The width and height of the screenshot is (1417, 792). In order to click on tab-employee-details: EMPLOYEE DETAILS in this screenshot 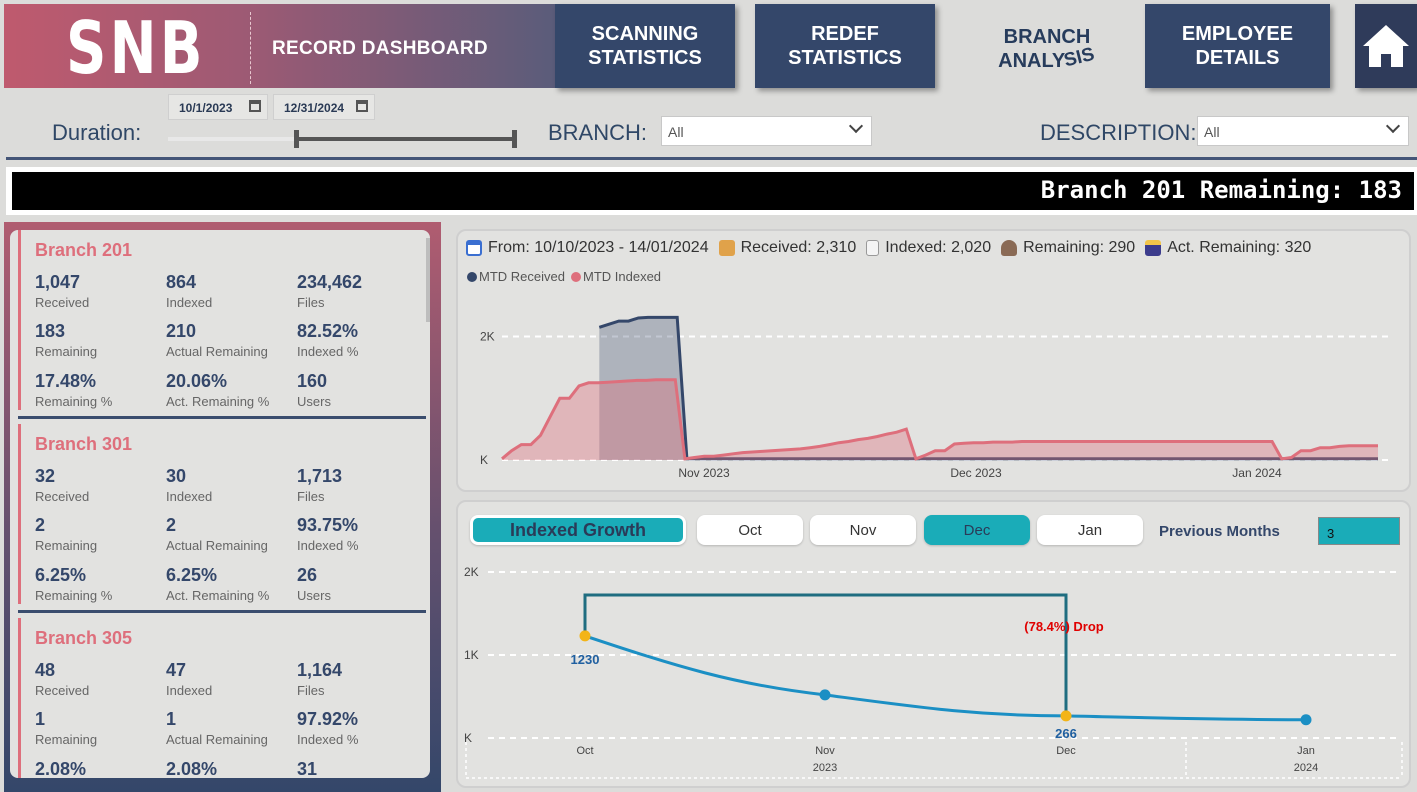, I will do `click(1237, 46)`.